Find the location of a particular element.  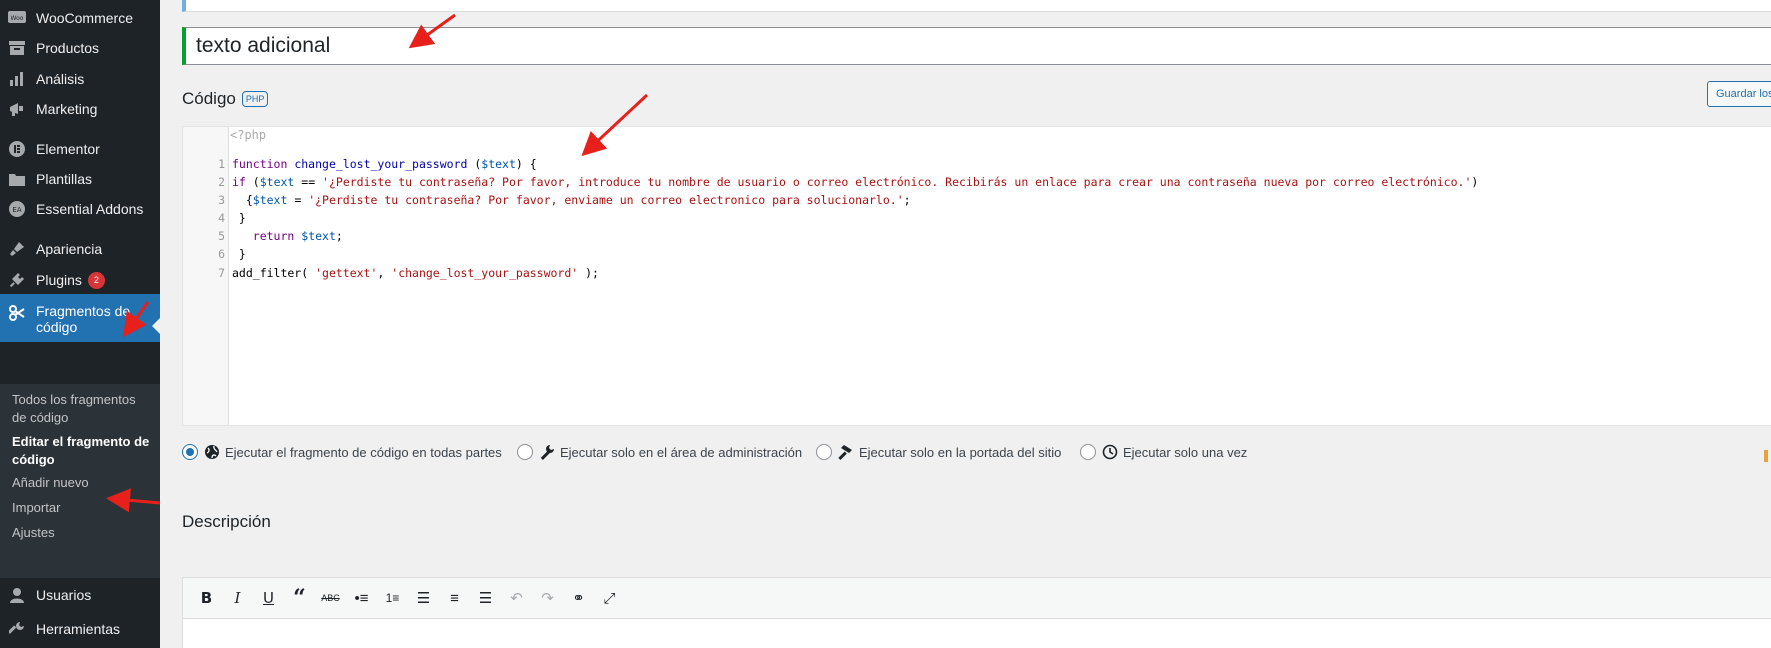

italic-icon: I is located at coordinates (237, 598).